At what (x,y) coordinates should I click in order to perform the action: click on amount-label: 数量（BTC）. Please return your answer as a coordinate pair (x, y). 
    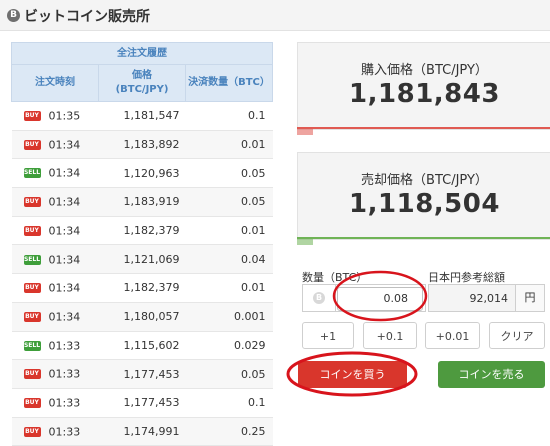
    Looking at the image, I should click on (335, 277).